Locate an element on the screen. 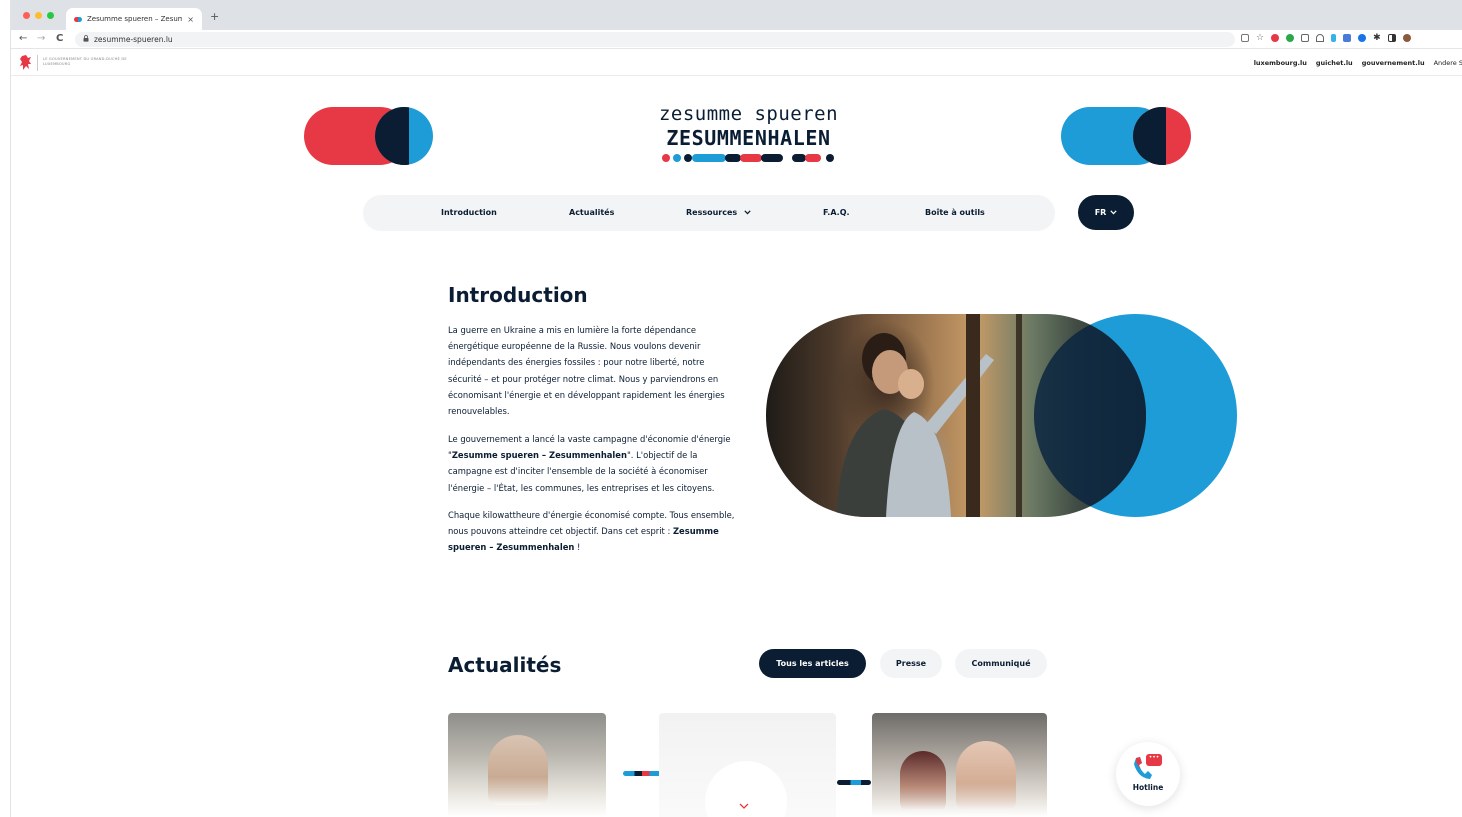 The height and width of the screenshot is (817, 1462). bookmark-star-icon: ☆ is located at coordinates (1260, 38).